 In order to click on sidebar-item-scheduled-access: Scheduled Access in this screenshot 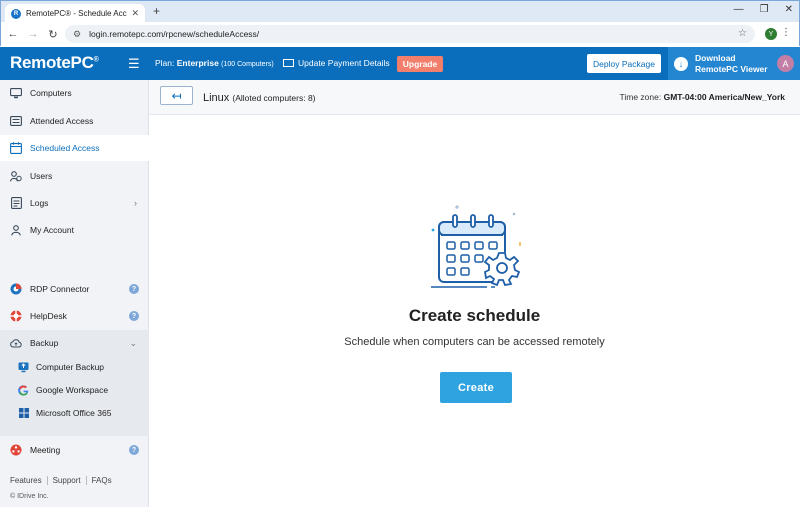, I will do `click(74, 148)`.